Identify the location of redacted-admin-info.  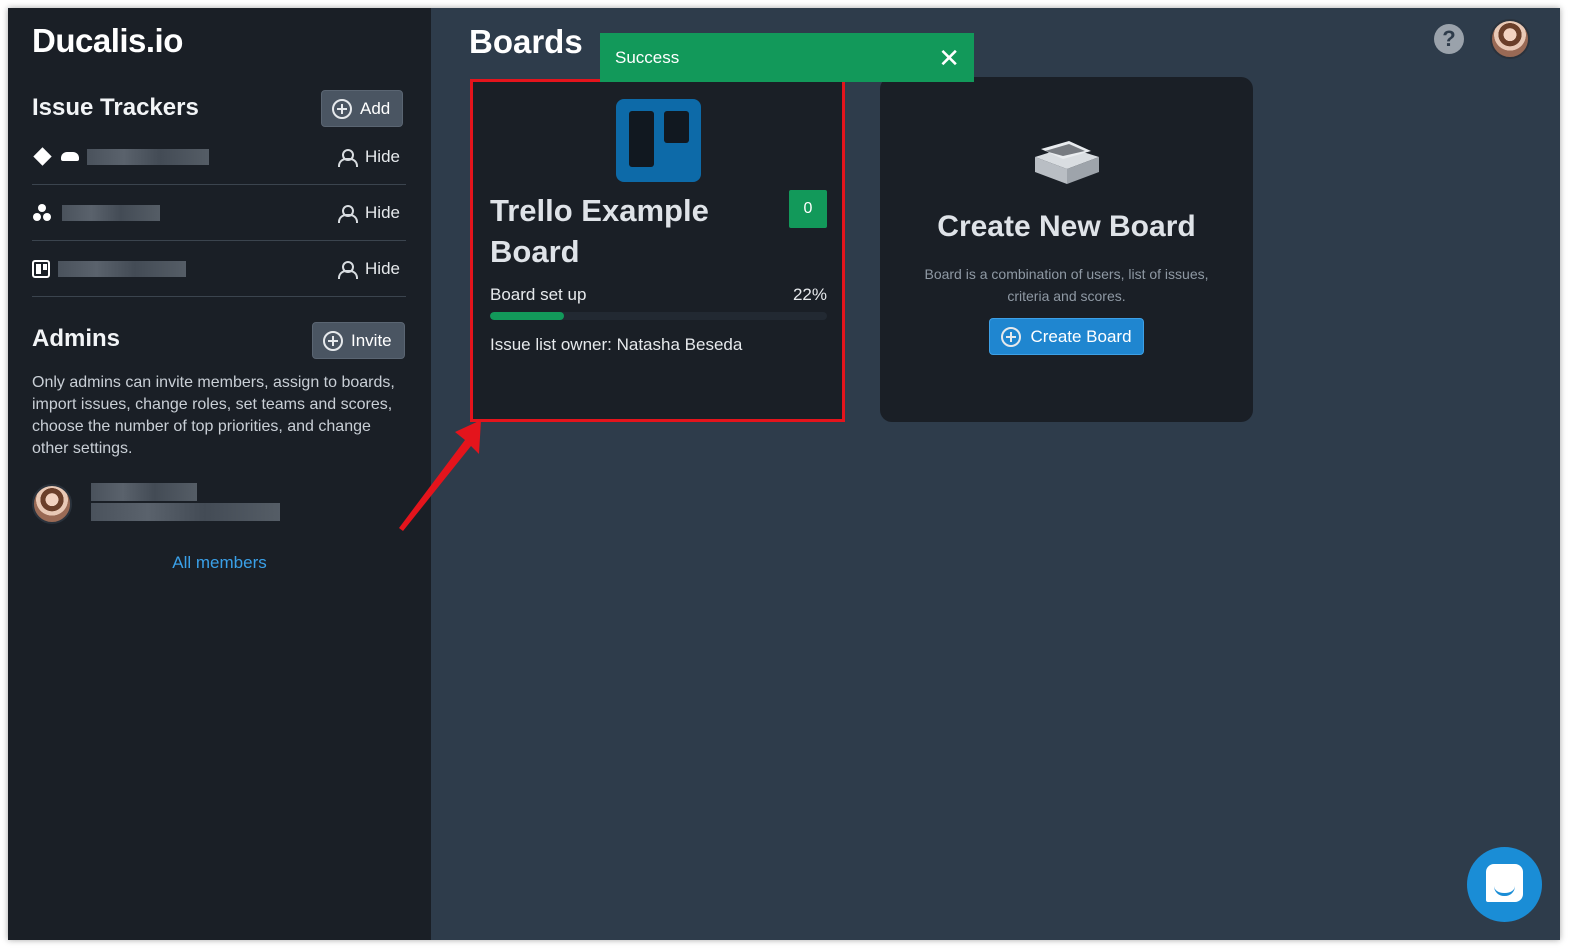
(185, 502).